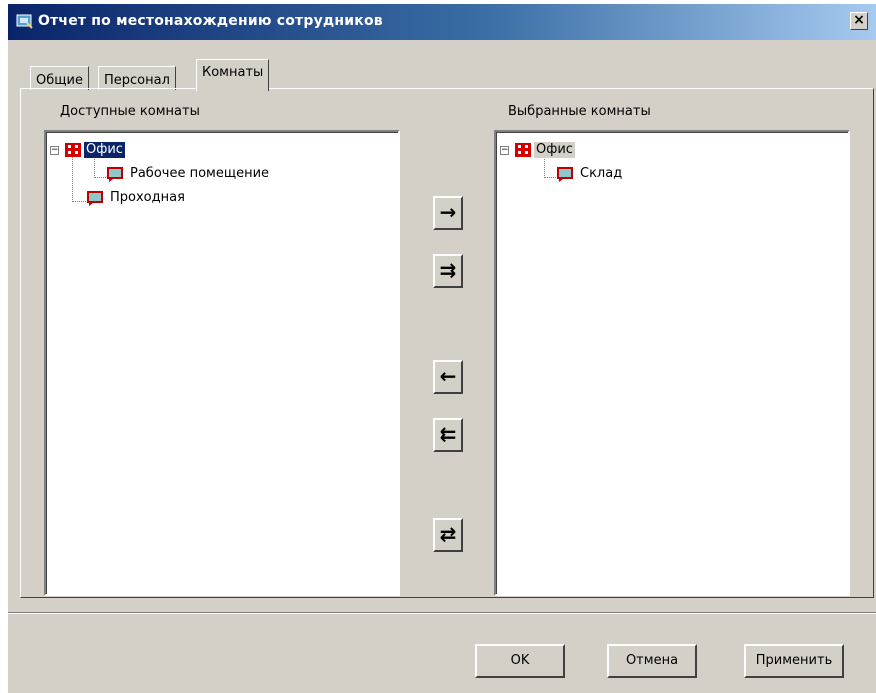 Image resolution: width=876 pixels, height=693 pixels. What do you see at coordinates (448, 271) in the screenshot?
I see `add-all-button: ⇉` at bounding box center [448, 271].